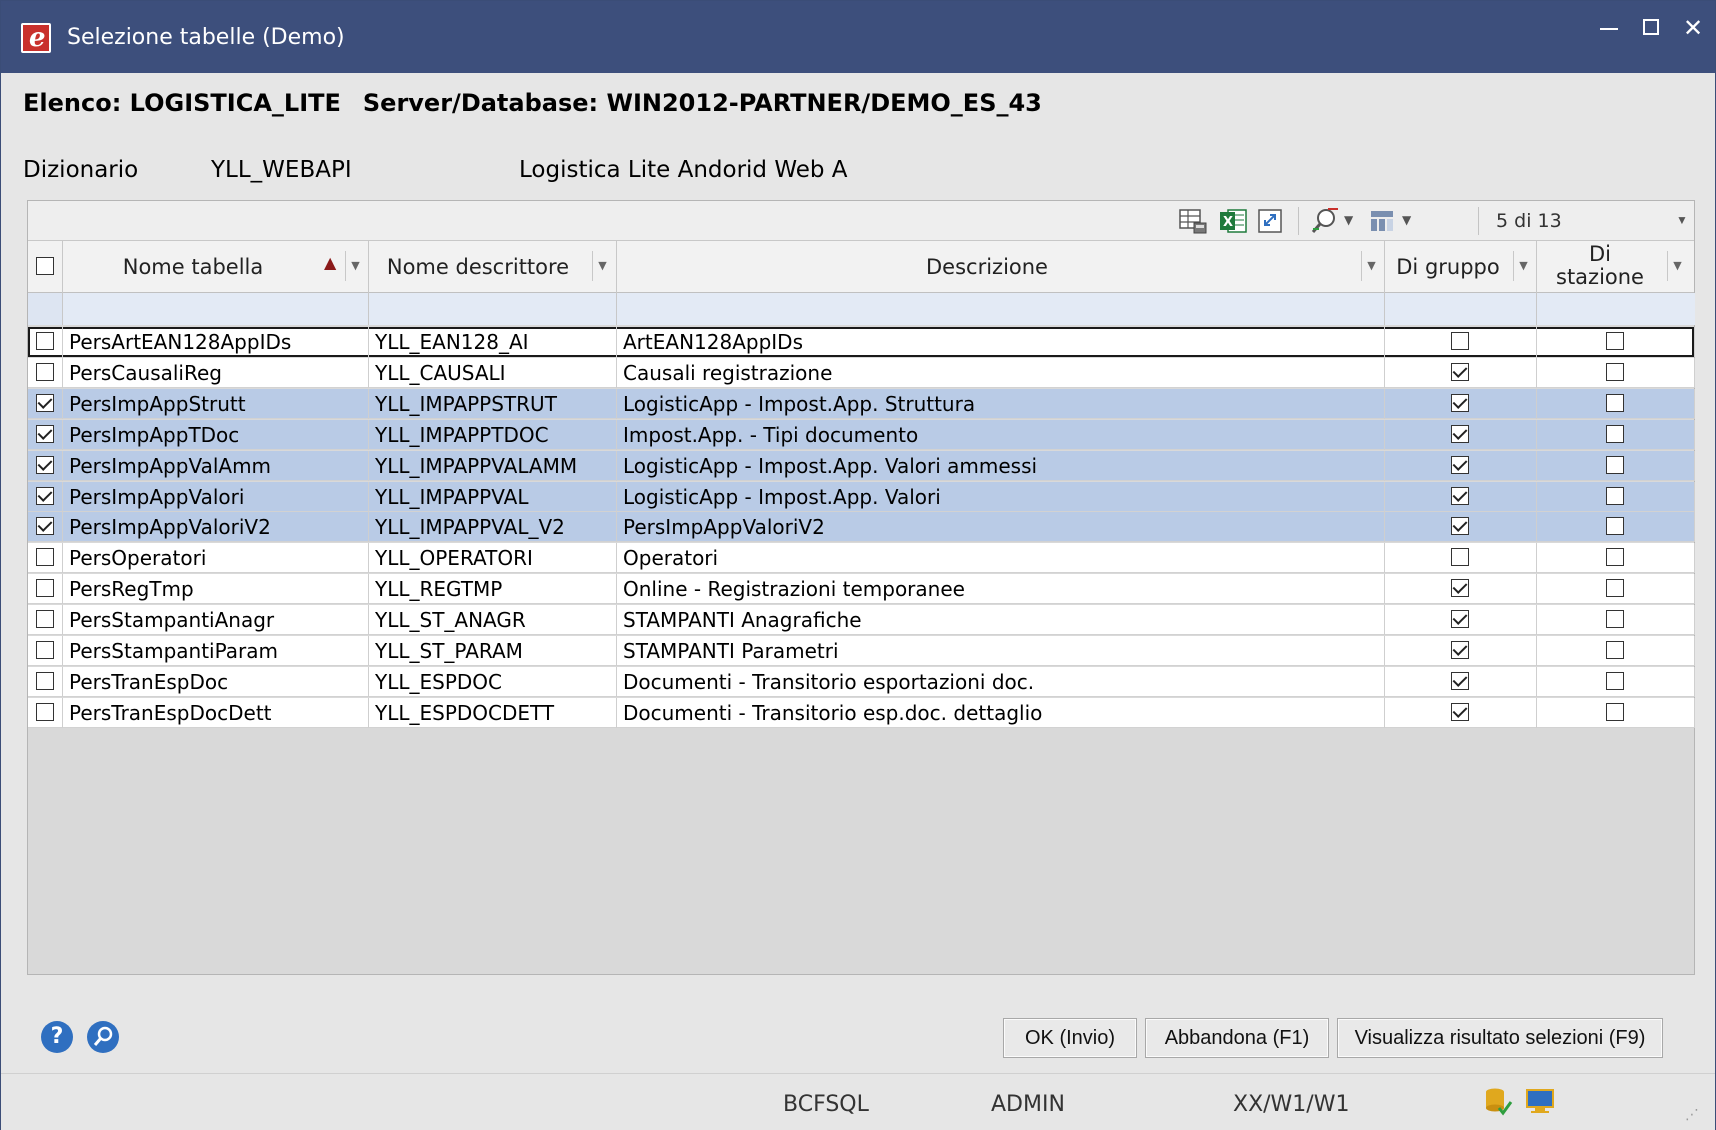 The image size is (1716, 1130). Describe the element at coordinates (493, 267) in the screenshot. I see `header-nome-descrittore: Nome descrittore ▼` at that location.